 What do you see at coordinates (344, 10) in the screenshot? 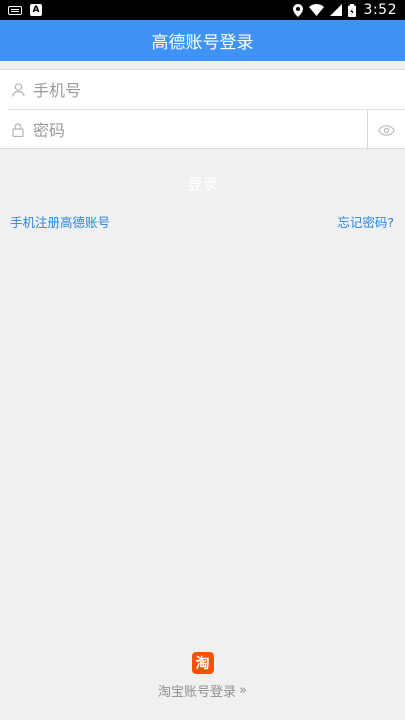
I see `status-right: 3:52` at bounding box center [344, 10].